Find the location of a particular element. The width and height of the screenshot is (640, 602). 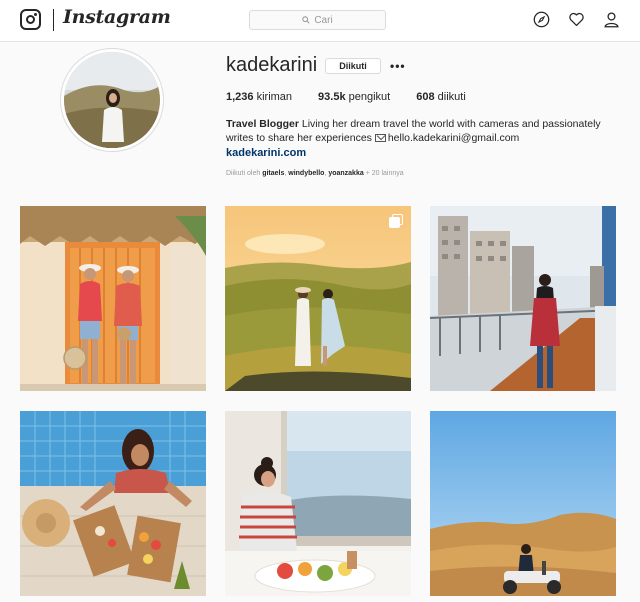

search-icon is located at coordinates (306, 20).